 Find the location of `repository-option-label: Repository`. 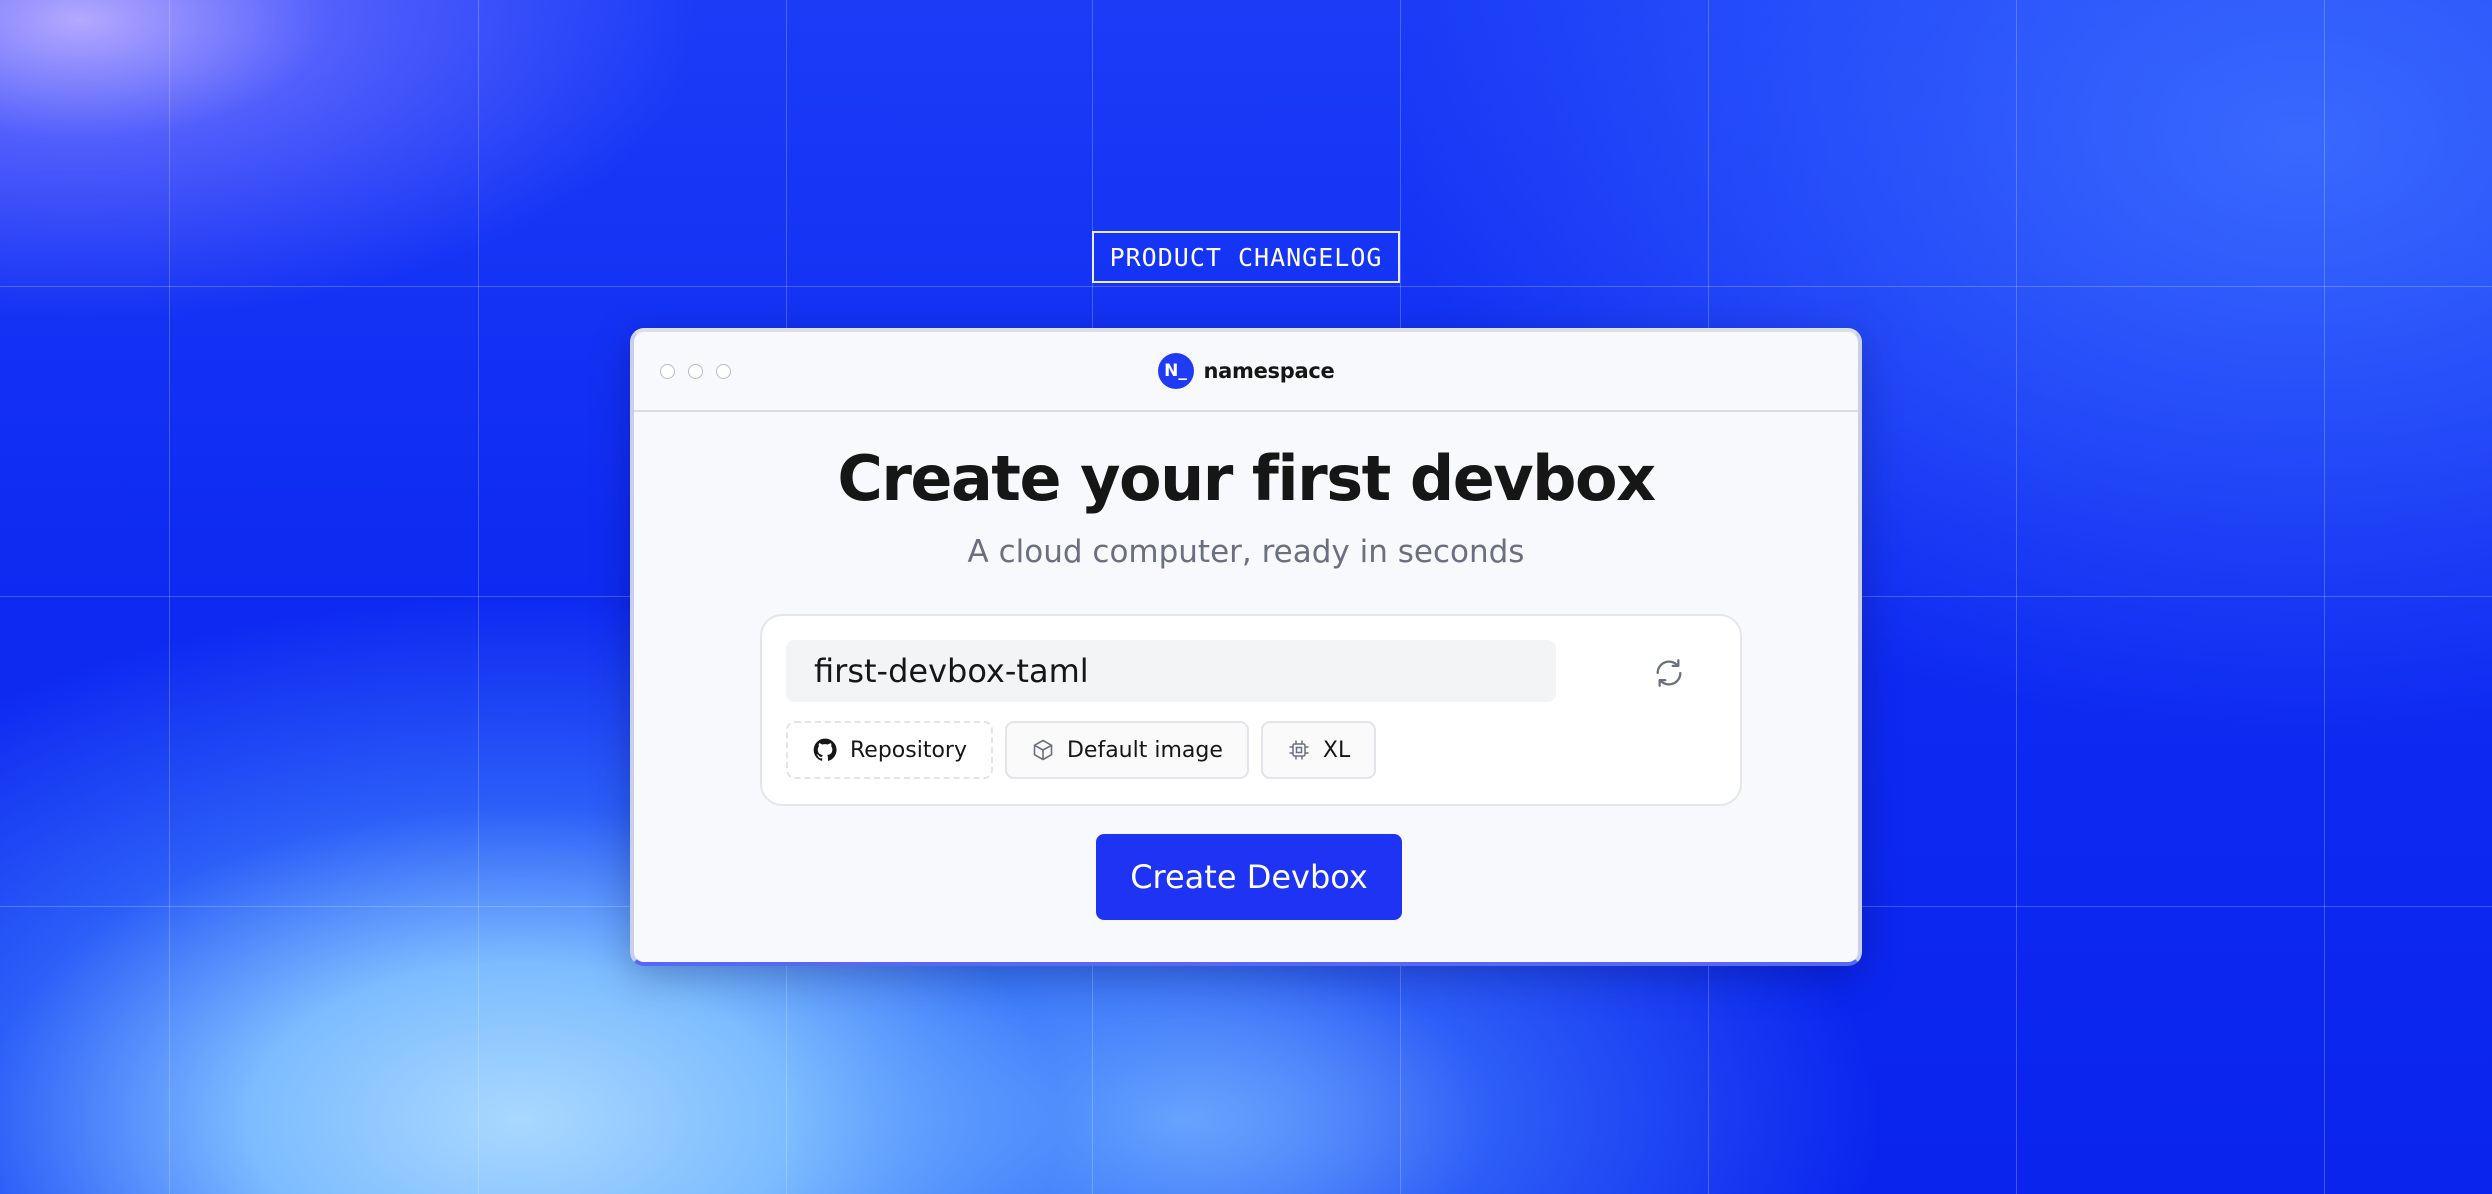

repository-option-label: Repository is located at coordinates (908, 750).